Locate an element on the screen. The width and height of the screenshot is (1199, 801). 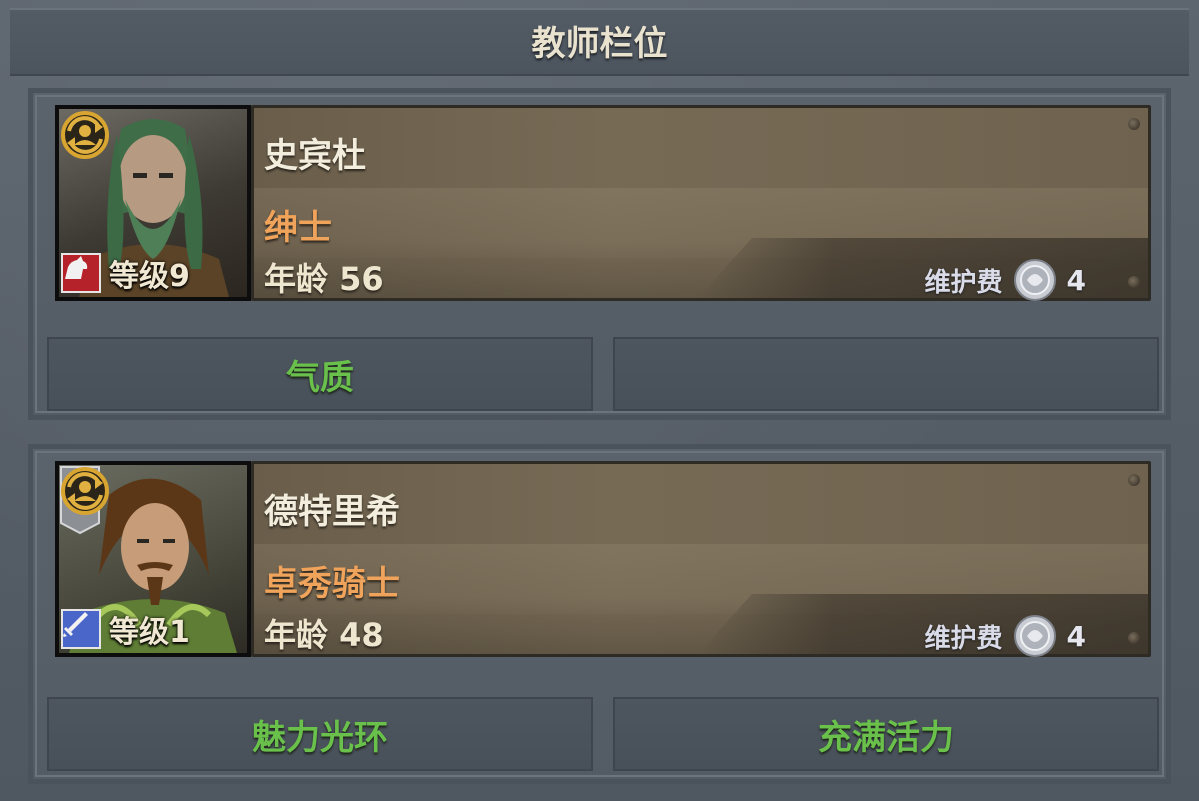
teacher-name: 史宾杜 is located at coordinates (315, 156).